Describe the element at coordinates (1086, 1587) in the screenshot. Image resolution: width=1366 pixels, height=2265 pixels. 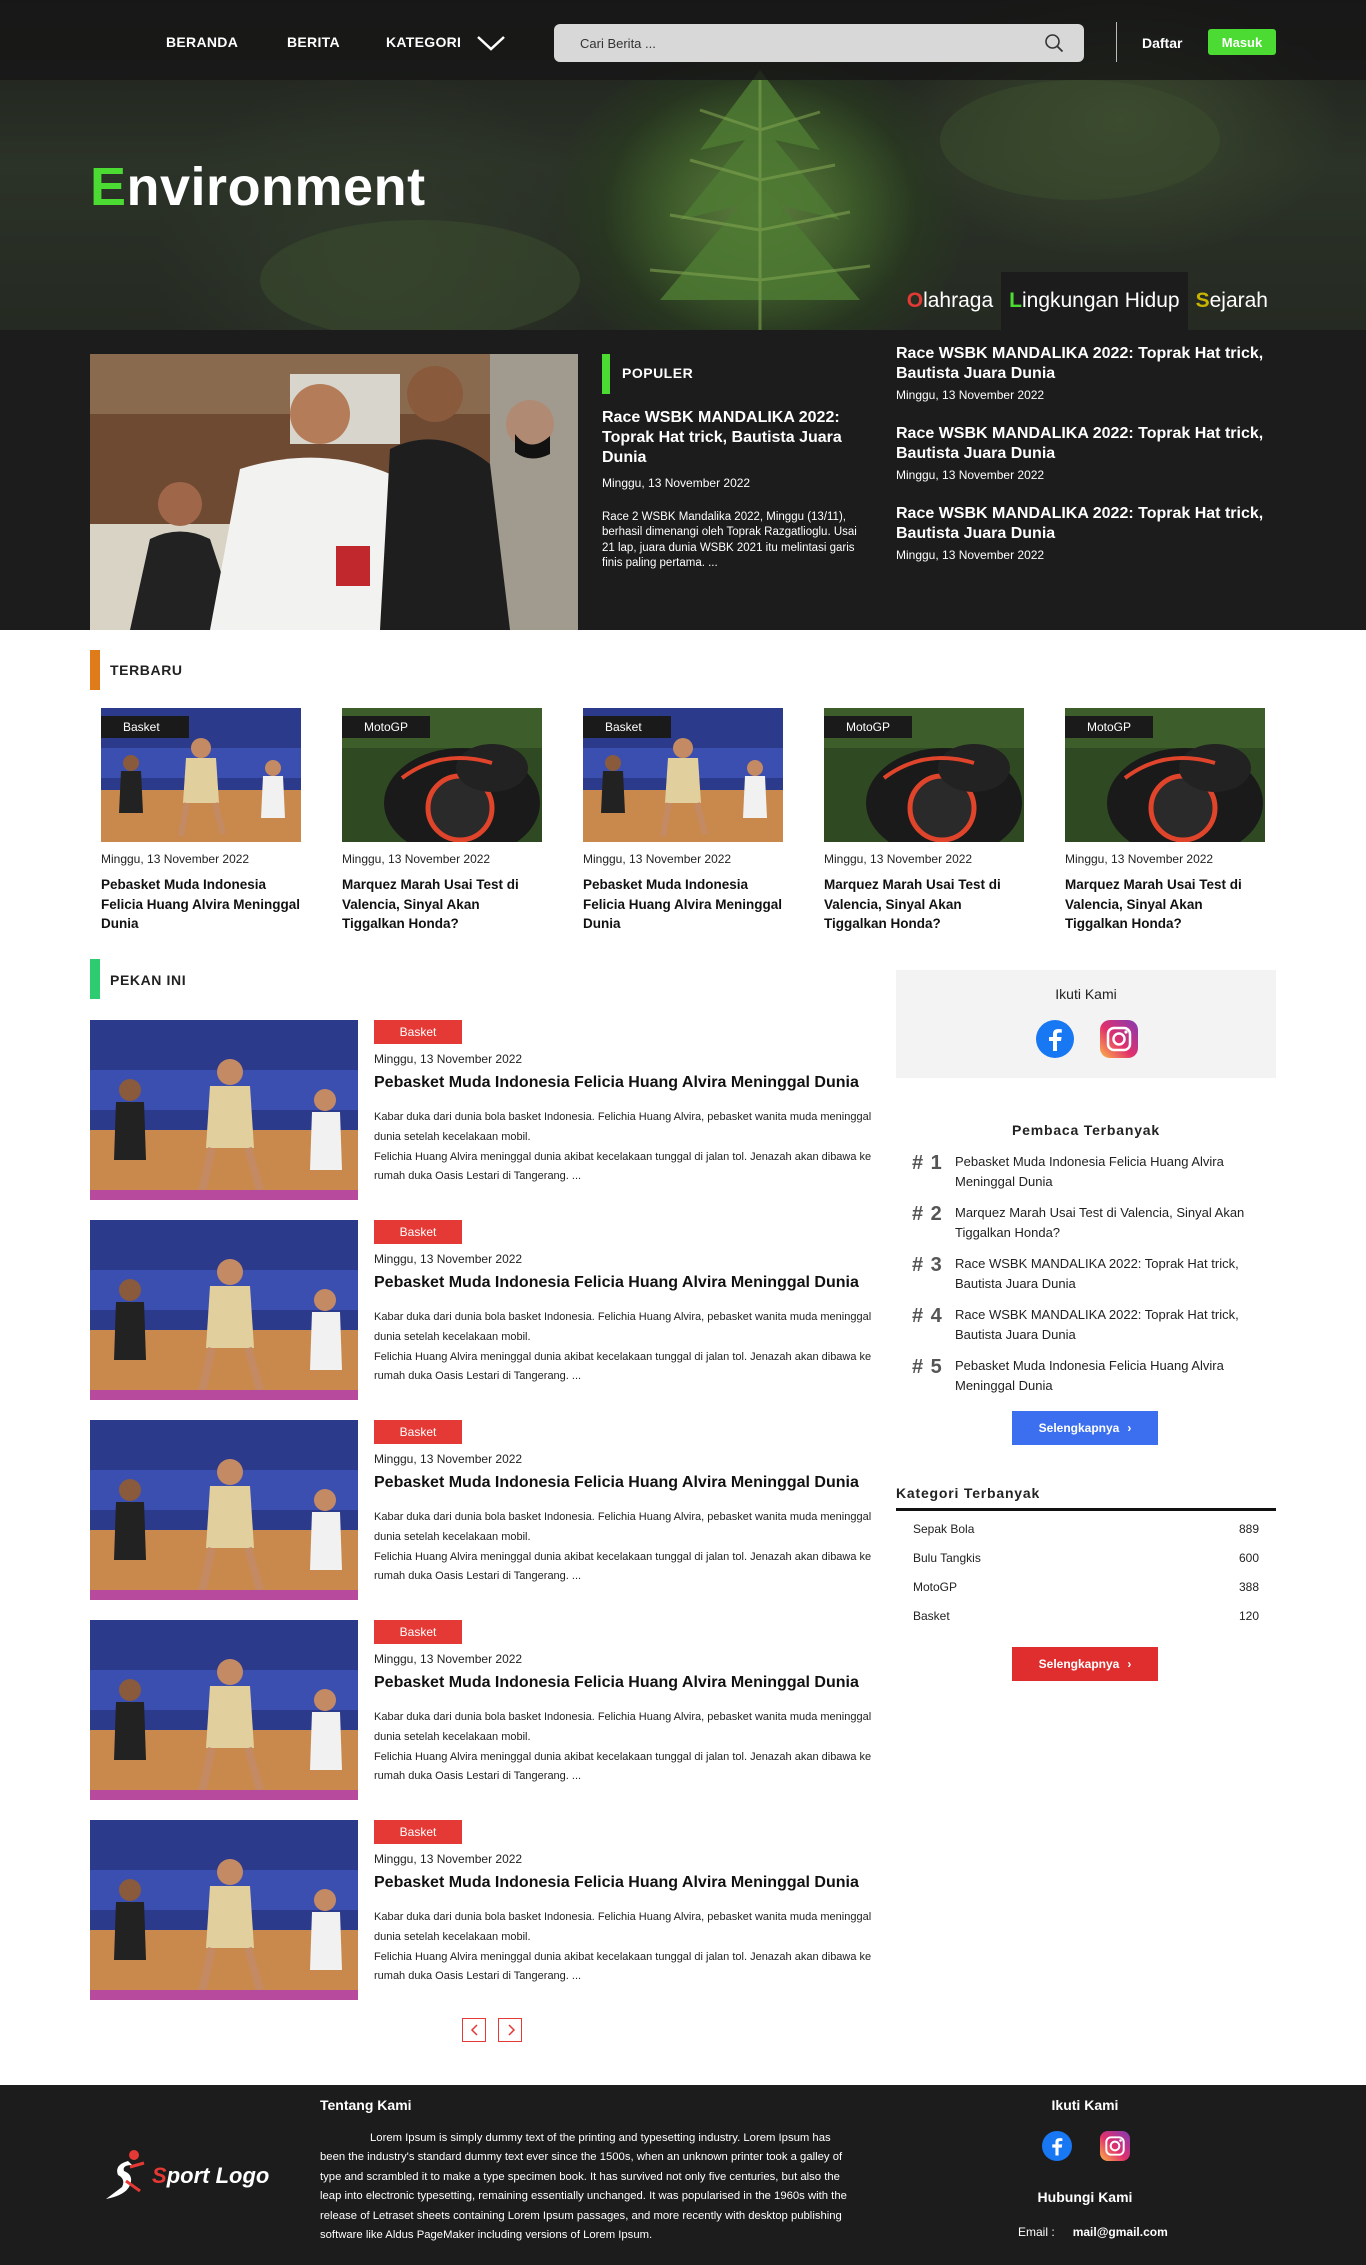
I see `category-row: MotoGP 388` at that location.